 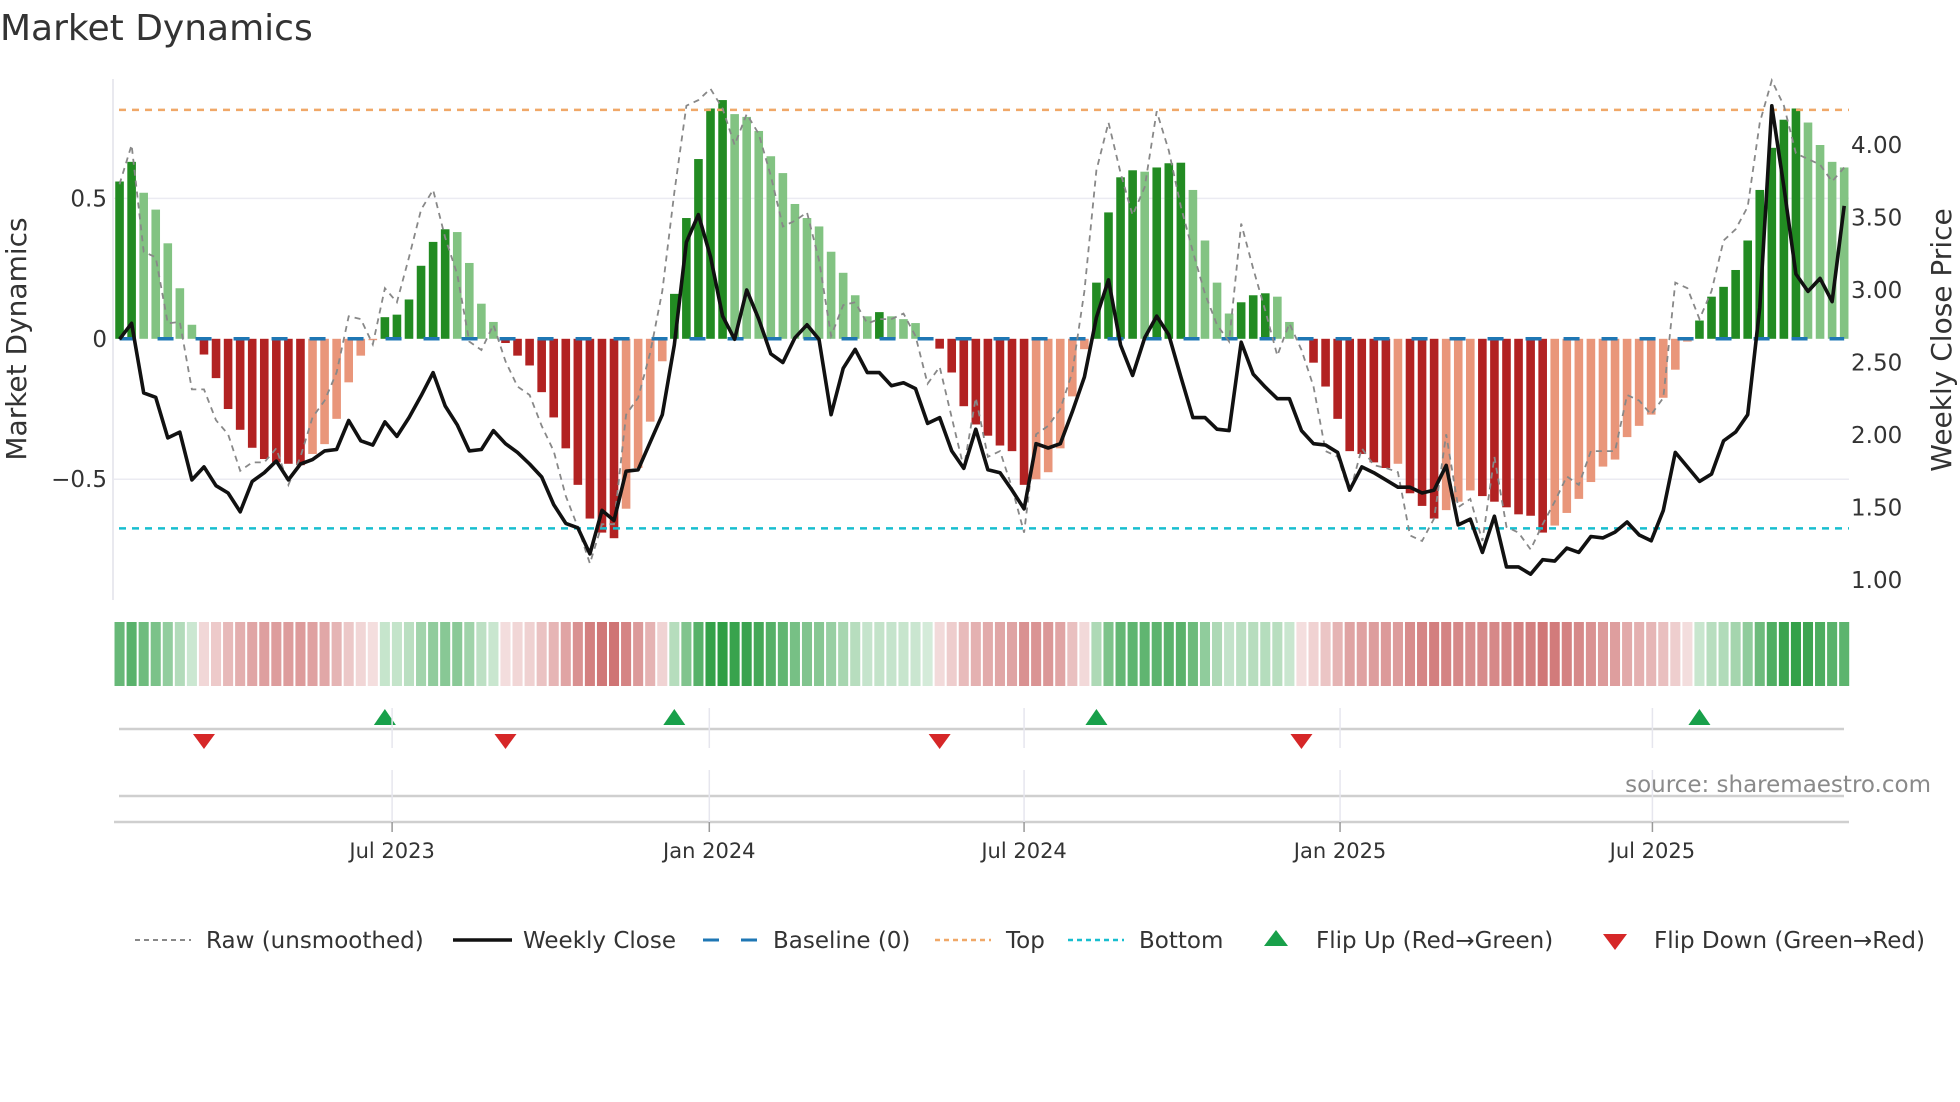 I want to click on flip-down-marker, so click(x=203, y=741).